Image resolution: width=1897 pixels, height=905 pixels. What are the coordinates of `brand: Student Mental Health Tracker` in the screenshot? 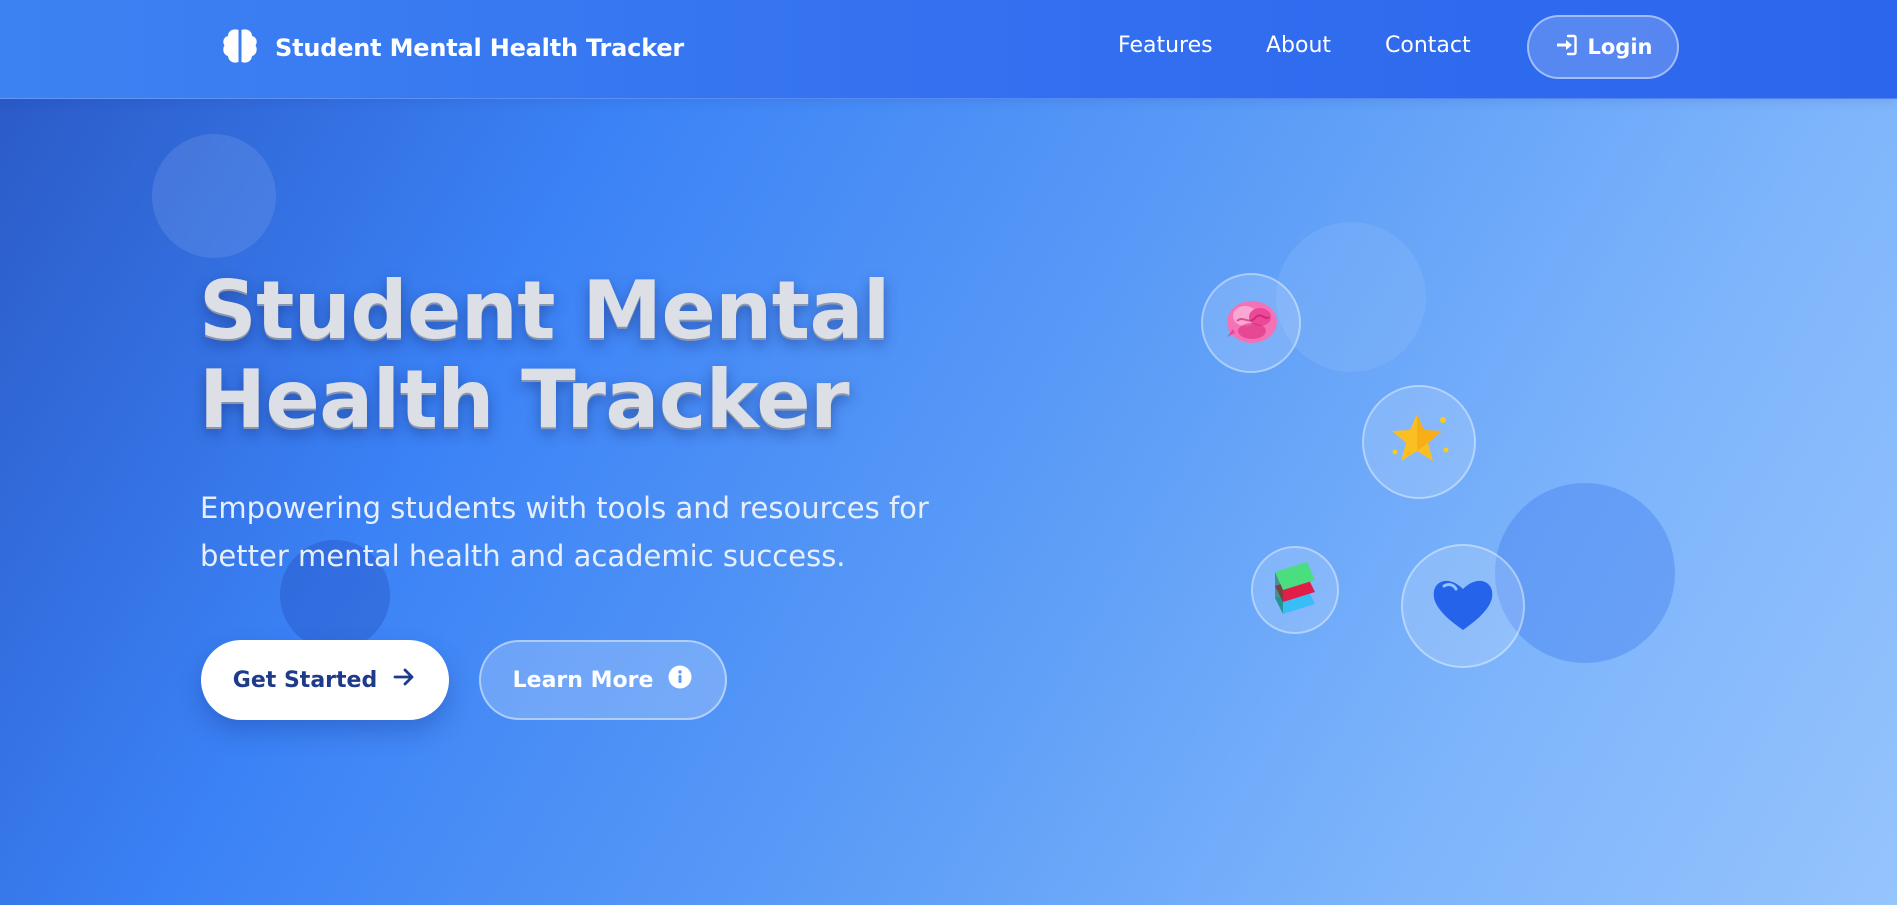 It's located at (451, 48).